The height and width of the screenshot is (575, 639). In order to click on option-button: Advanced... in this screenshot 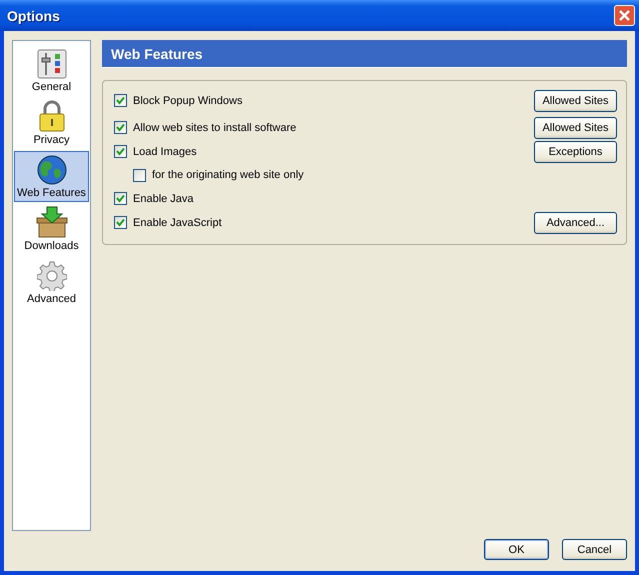, I will do `click(575, 223)`.